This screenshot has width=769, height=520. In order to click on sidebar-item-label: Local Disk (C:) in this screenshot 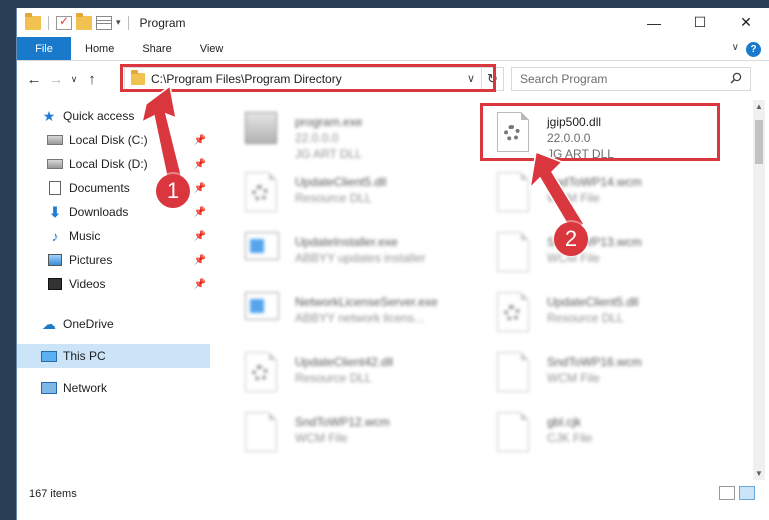, I will do `click(108, 140)`.